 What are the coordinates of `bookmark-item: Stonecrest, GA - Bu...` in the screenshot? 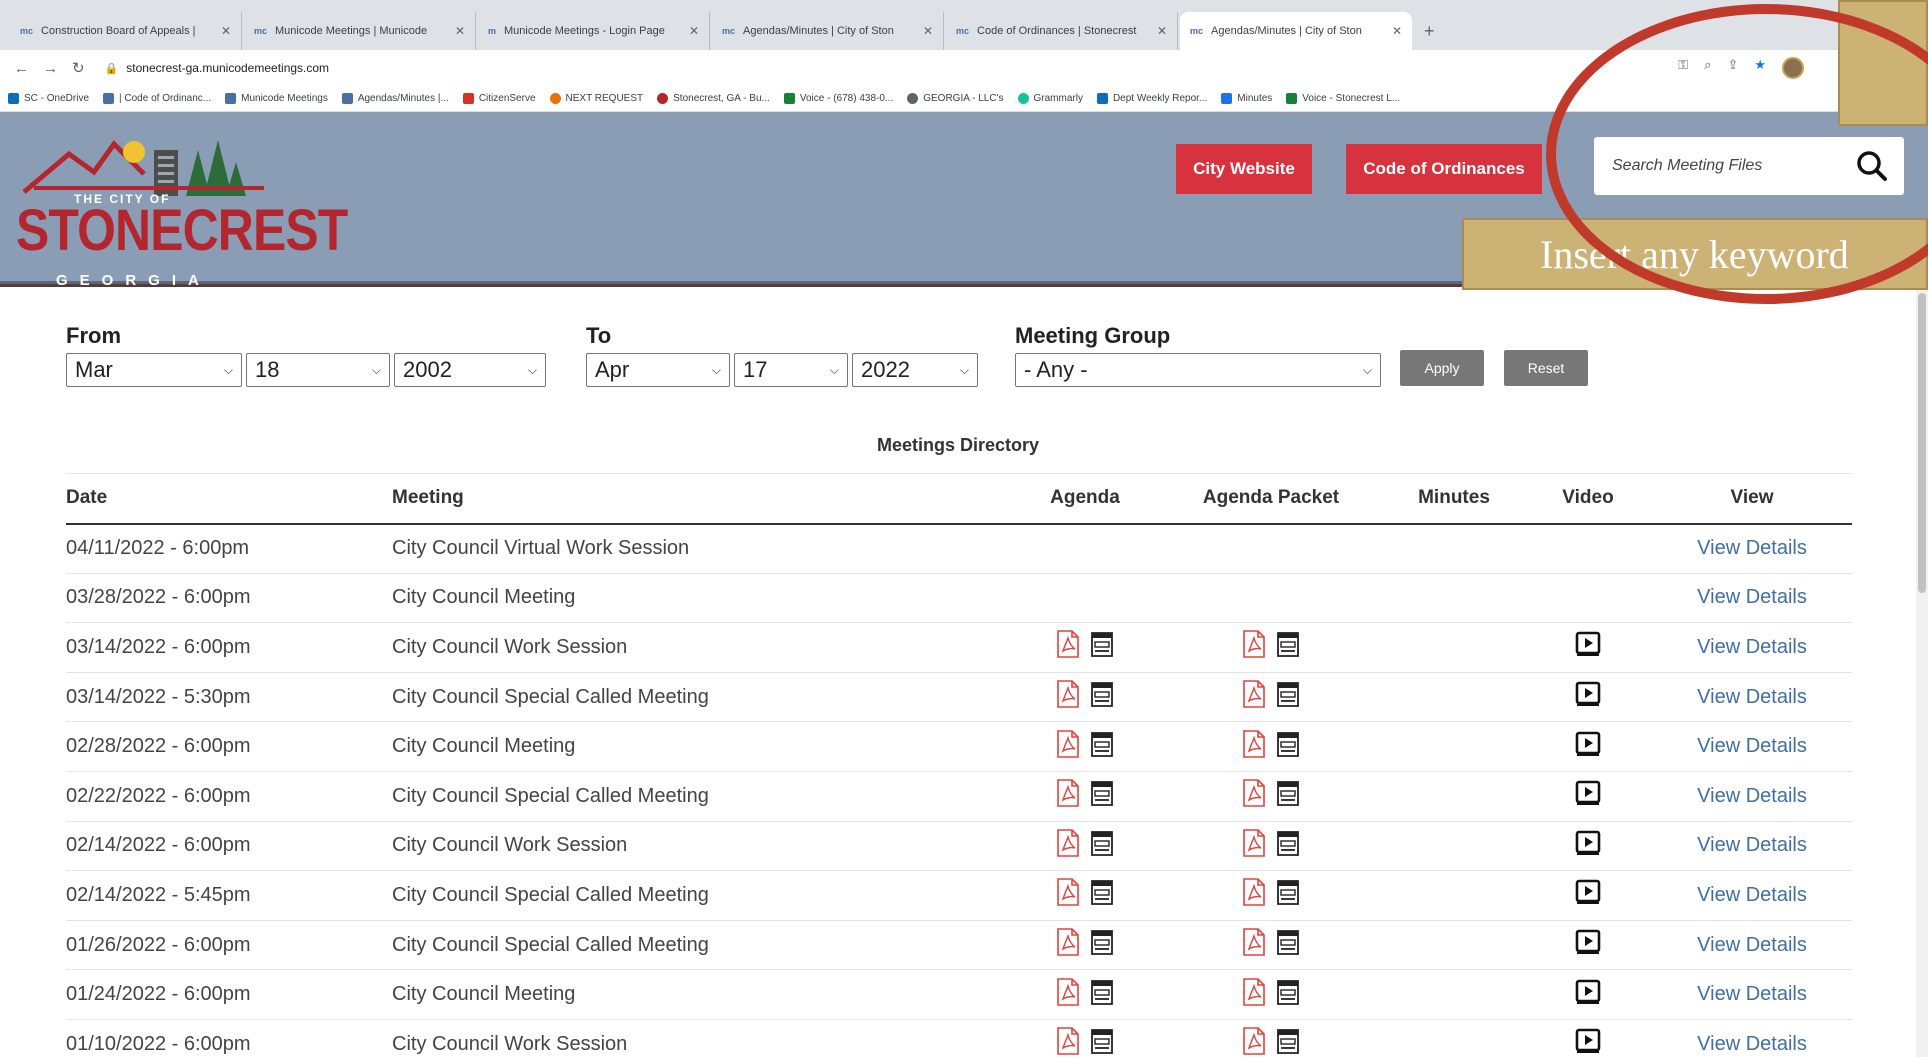 It's located at (713, 98).